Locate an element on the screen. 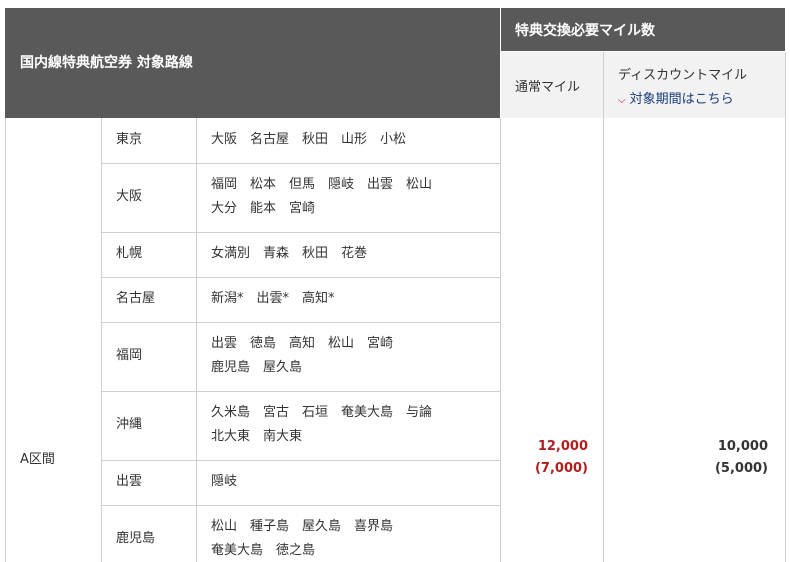 The width and height of the screenshot is (790, 562). period-link: ⌵ 対象期間はこちら is located at coordinates (676, 97).